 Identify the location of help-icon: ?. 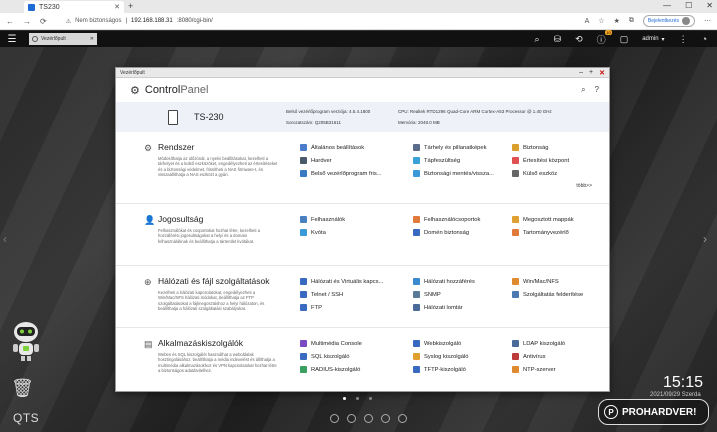
(597, 90).